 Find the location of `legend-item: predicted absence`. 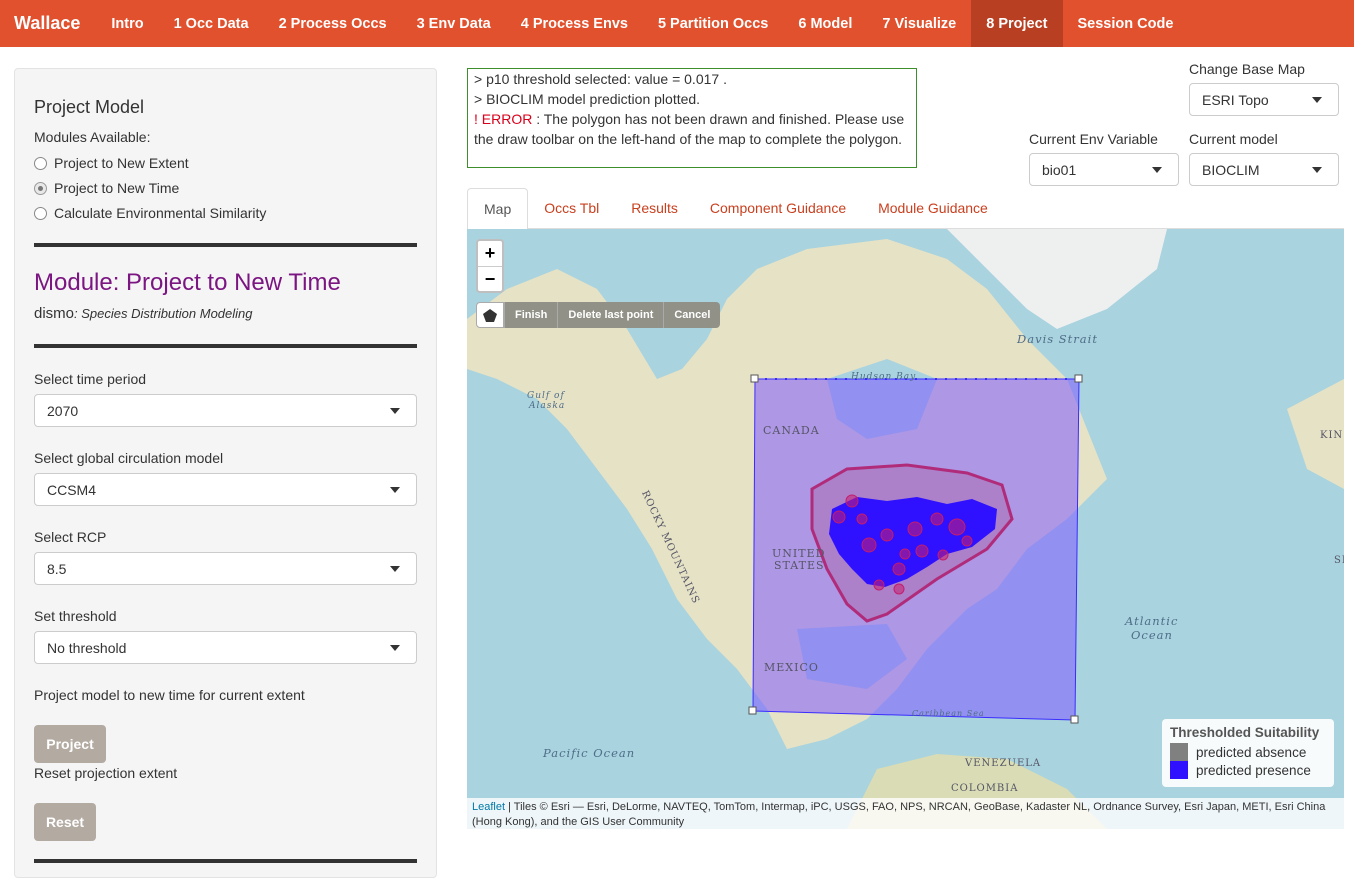

legend-item: predicted absence is located at coordinates (1248, 752).